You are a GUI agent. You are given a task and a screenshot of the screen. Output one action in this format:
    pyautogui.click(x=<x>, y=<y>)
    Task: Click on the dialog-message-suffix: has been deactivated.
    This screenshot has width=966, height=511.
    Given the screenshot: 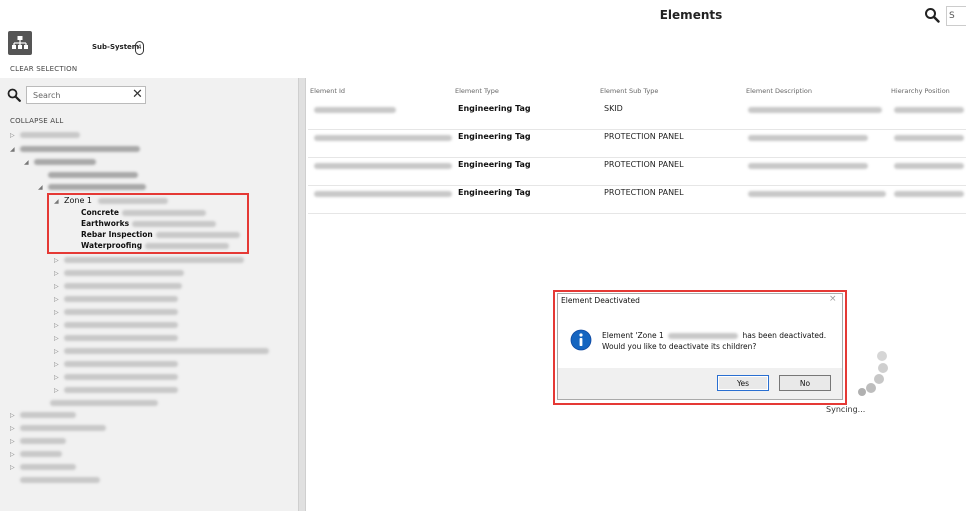 What is the action you would take?
    pyautogui.click(x=784, y=335)
    